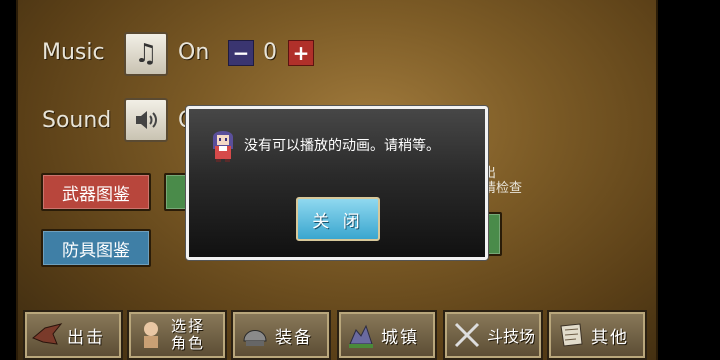  Describe the element at coordinates (188, 326) in the screenshot. I see `nav-select-character-line1: 选择` at that location.